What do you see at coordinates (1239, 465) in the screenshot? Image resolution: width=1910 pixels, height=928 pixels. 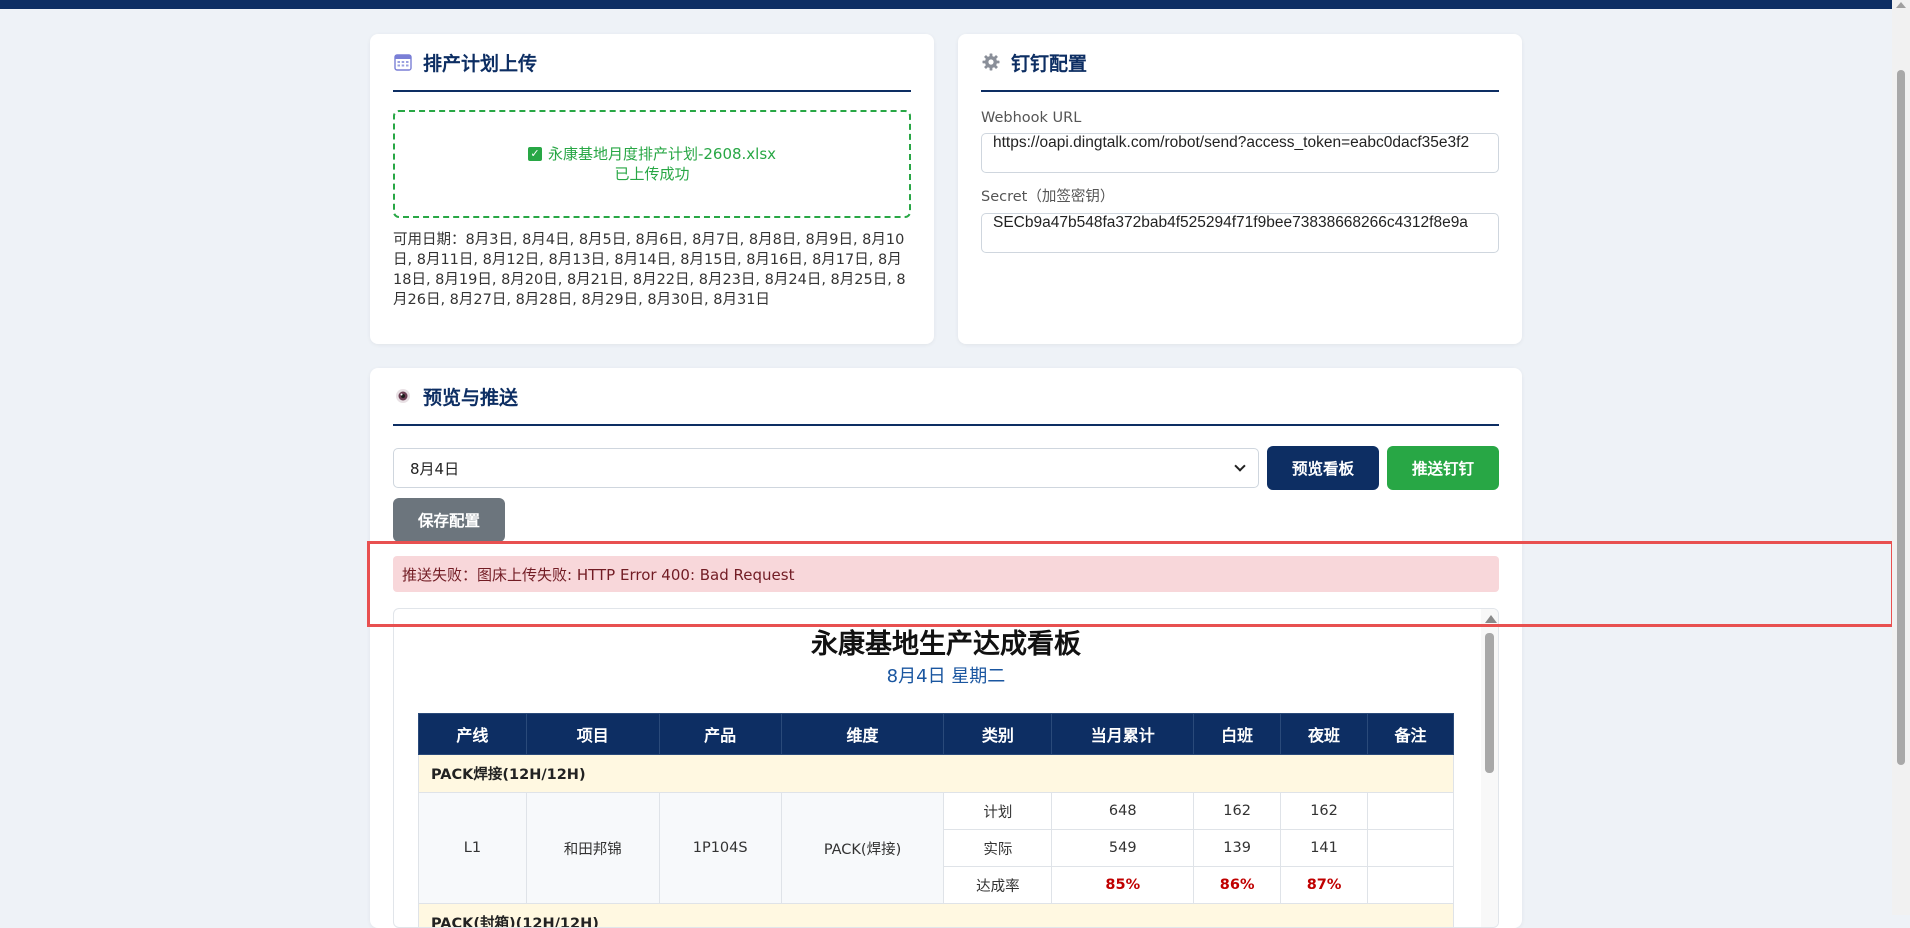 I see `chevron-down-icon` at bounding box center [1239, 465].